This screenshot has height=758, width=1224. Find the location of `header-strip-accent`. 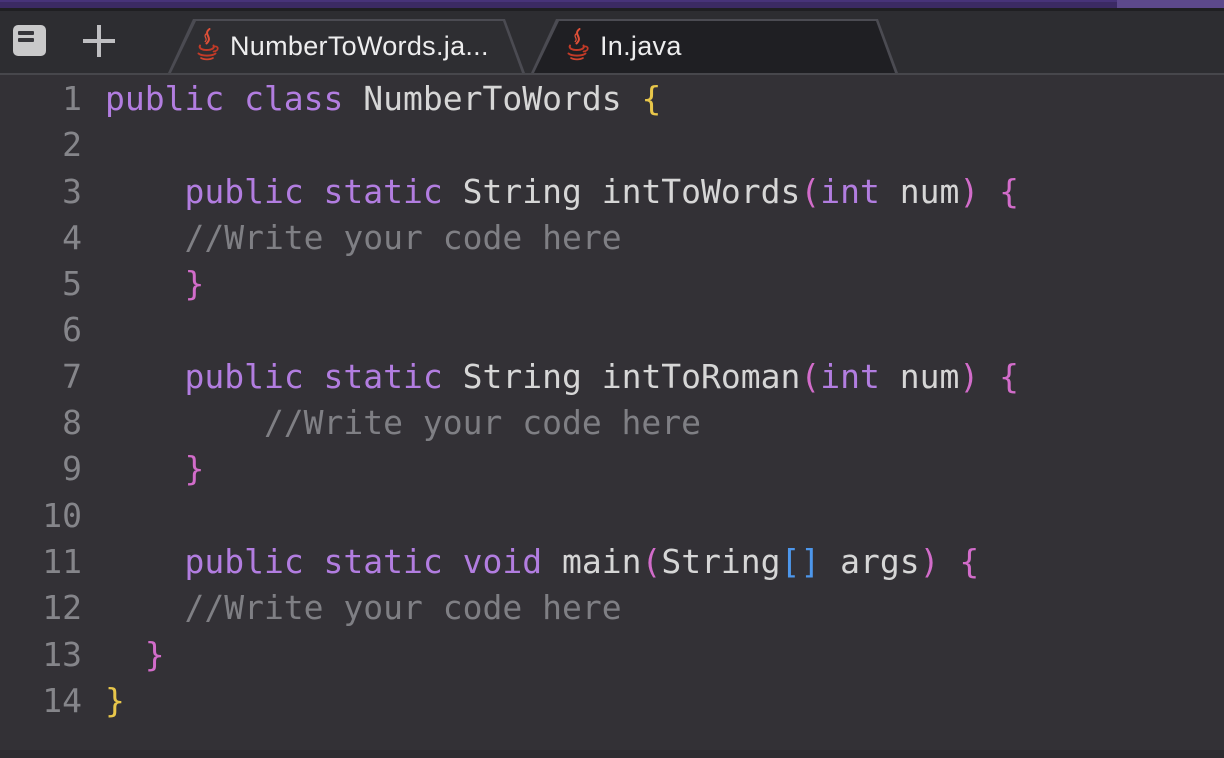

header-strip-accent is located at coordinates (1170, 4).